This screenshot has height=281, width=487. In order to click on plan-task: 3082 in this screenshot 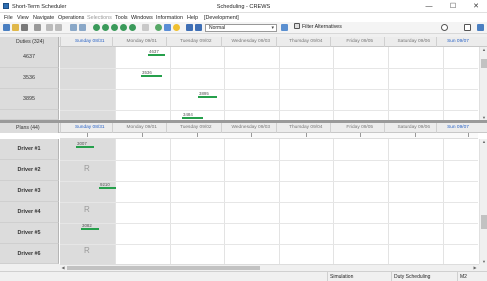, I will do `click(90, 226)`.